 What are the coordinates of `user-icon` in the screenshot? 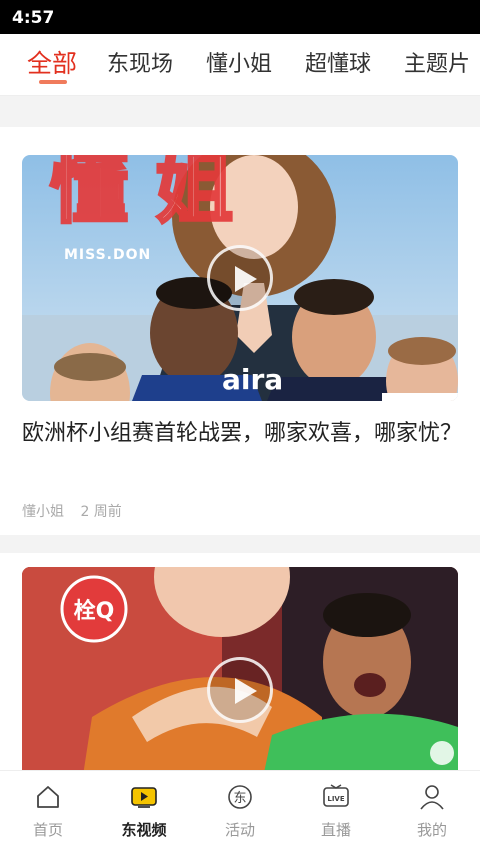 It's located at (432, 797).